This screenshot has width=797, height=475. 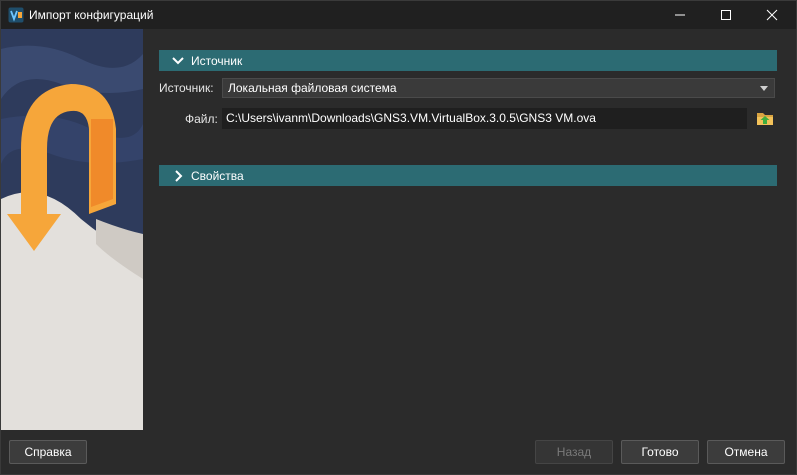 I want to click on source-select: Локальная файловая система, so click(x=498, y=88).